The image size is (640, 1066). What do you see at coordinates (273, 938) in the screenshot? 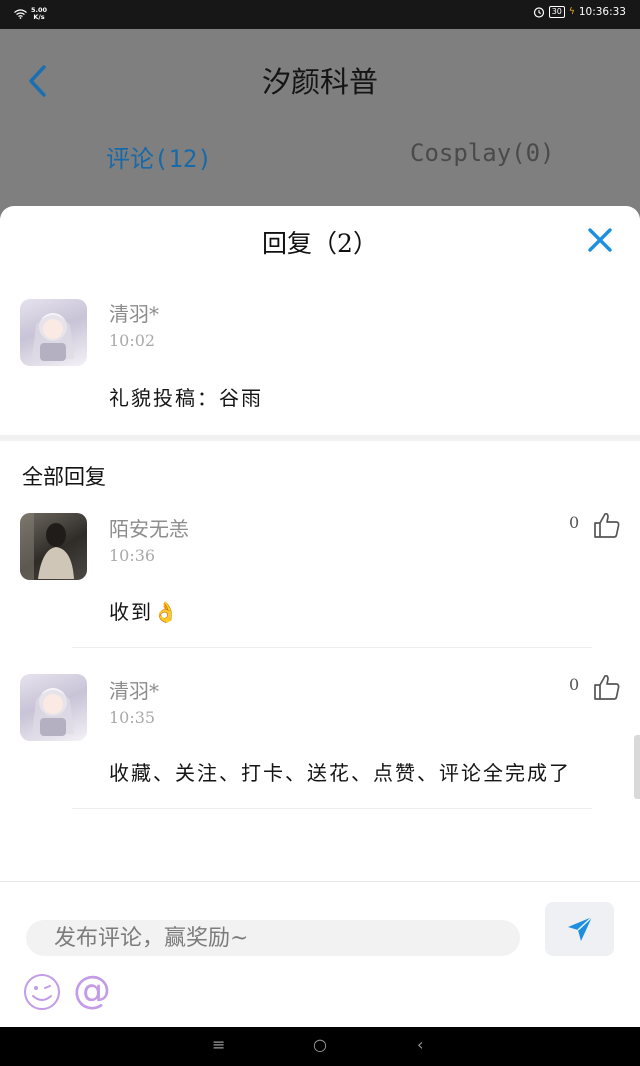
I see `comment-input` at bounding box center [273, 938].